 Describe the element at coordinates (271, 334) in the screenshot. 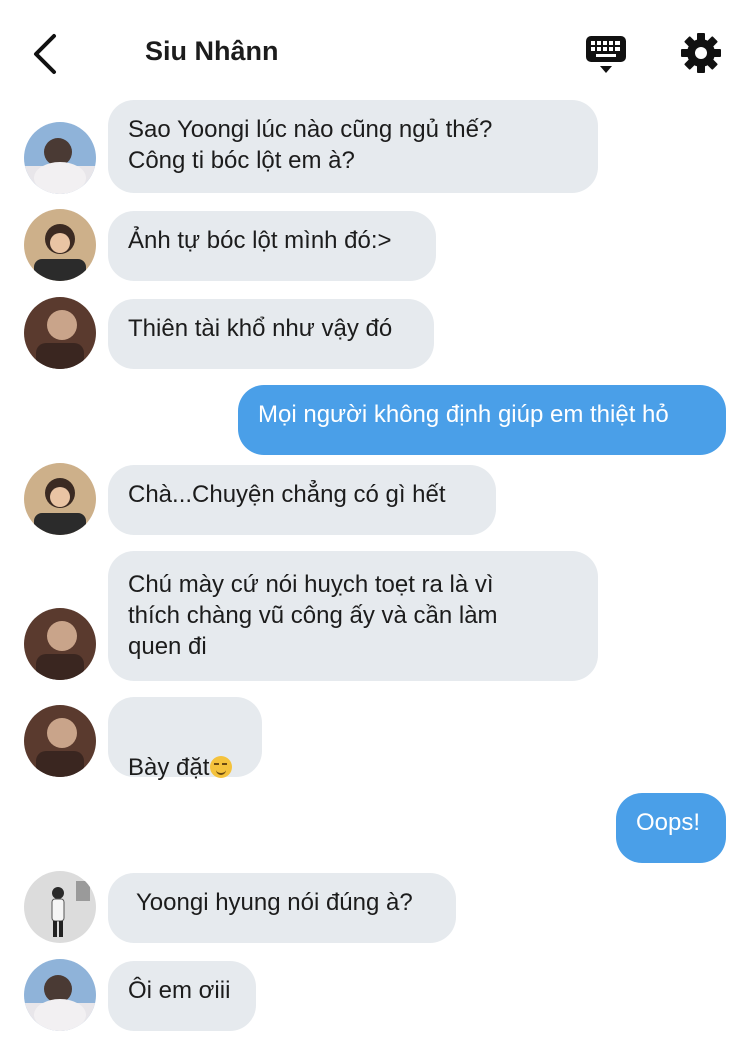

I see `message-bubble: Thiên tài khổ như vậy đó` at that location.